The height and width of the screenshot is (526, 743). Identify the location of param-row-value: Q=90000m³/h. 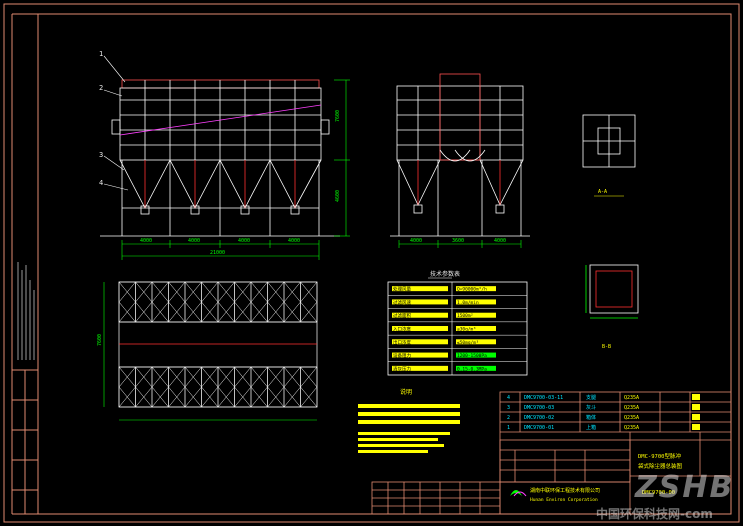
(472, 290).